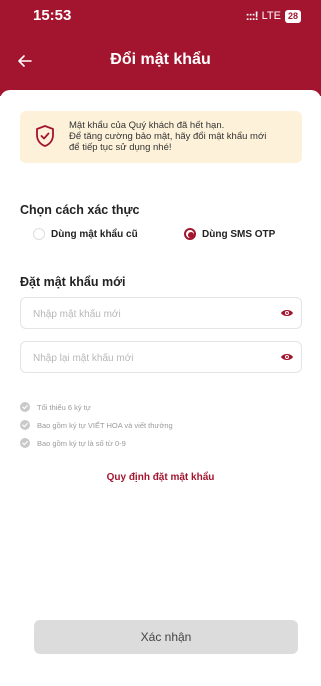 The image size is (321, 686). I want to click on app-header: 15:53 :::! LTE 28 Đổi mật khẩu, so click(160, 48).